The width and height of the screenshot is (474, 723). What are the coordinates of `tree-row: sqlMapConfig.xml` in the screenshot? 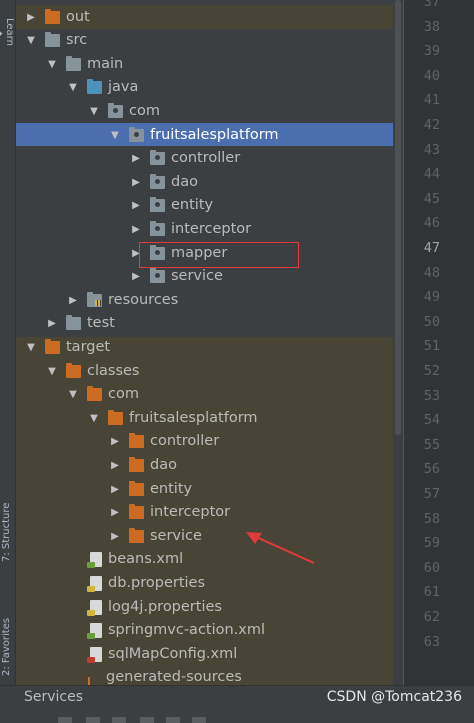 It's located at (209, 654).